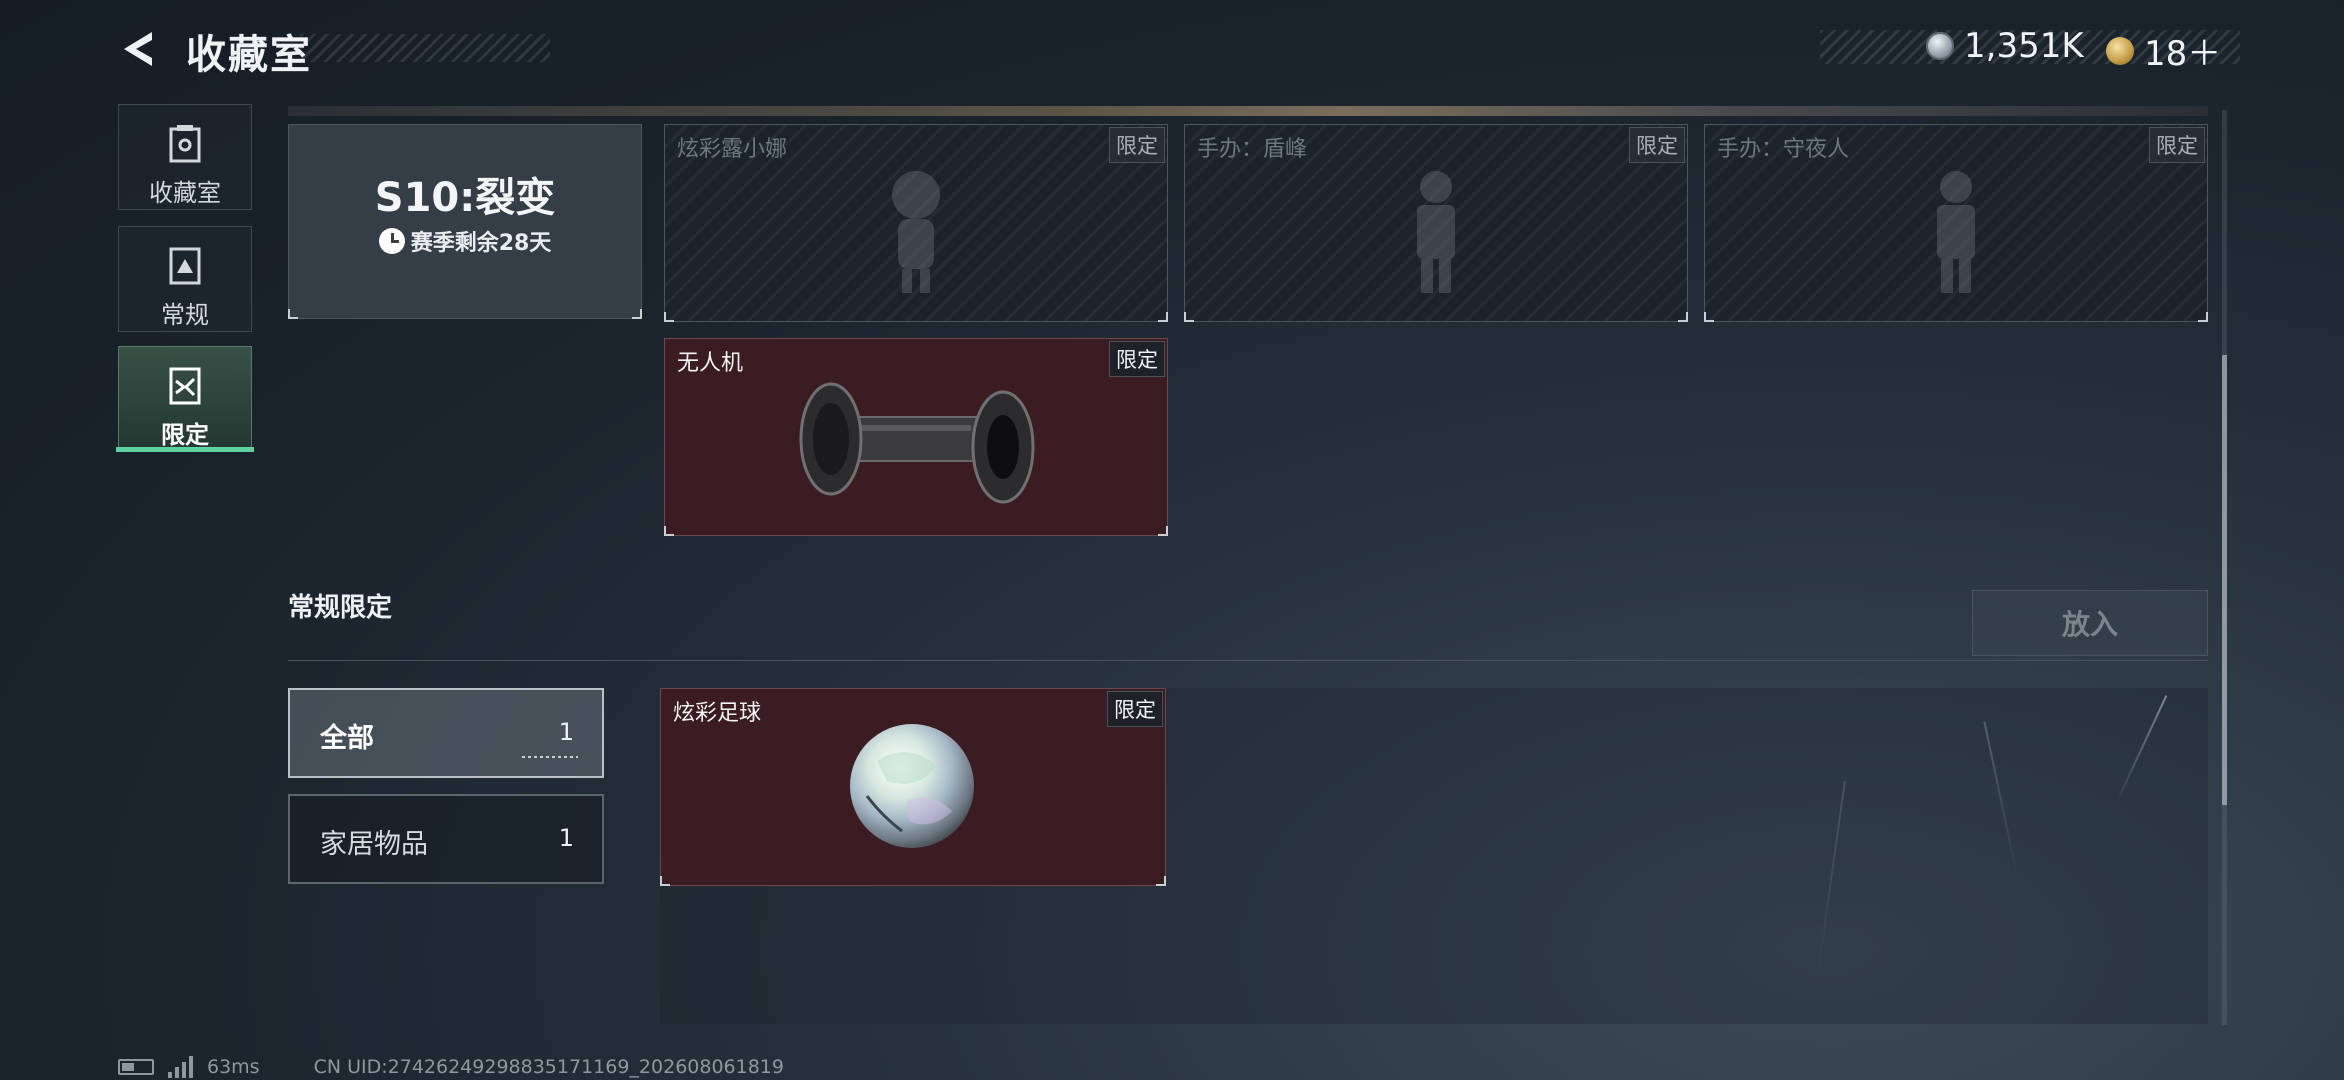 The width and height of the screenshot is (2344, 1080). I want to click on item-name: 手办：盾峰, so click(1252, 149).